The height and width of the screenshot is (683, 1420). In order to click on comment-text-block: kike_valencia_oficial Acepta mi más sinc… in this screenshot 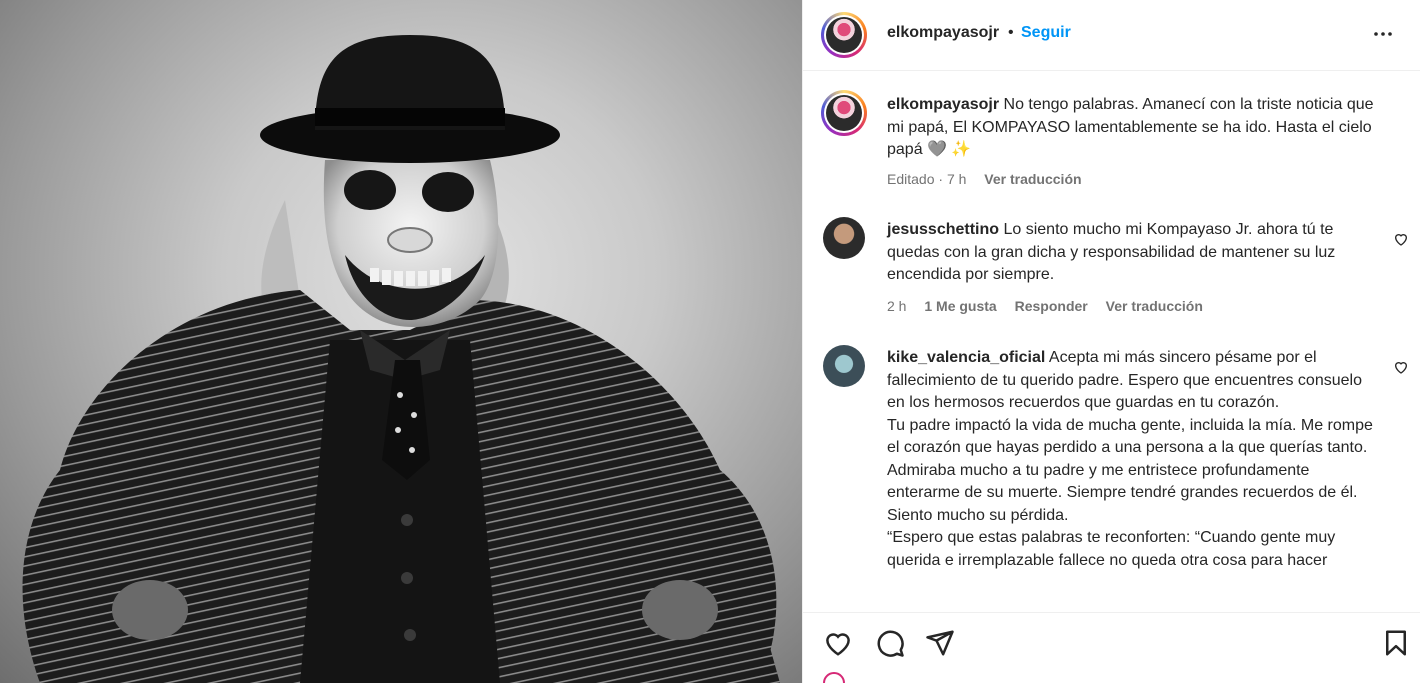, I will do `click(1133, 459)`.